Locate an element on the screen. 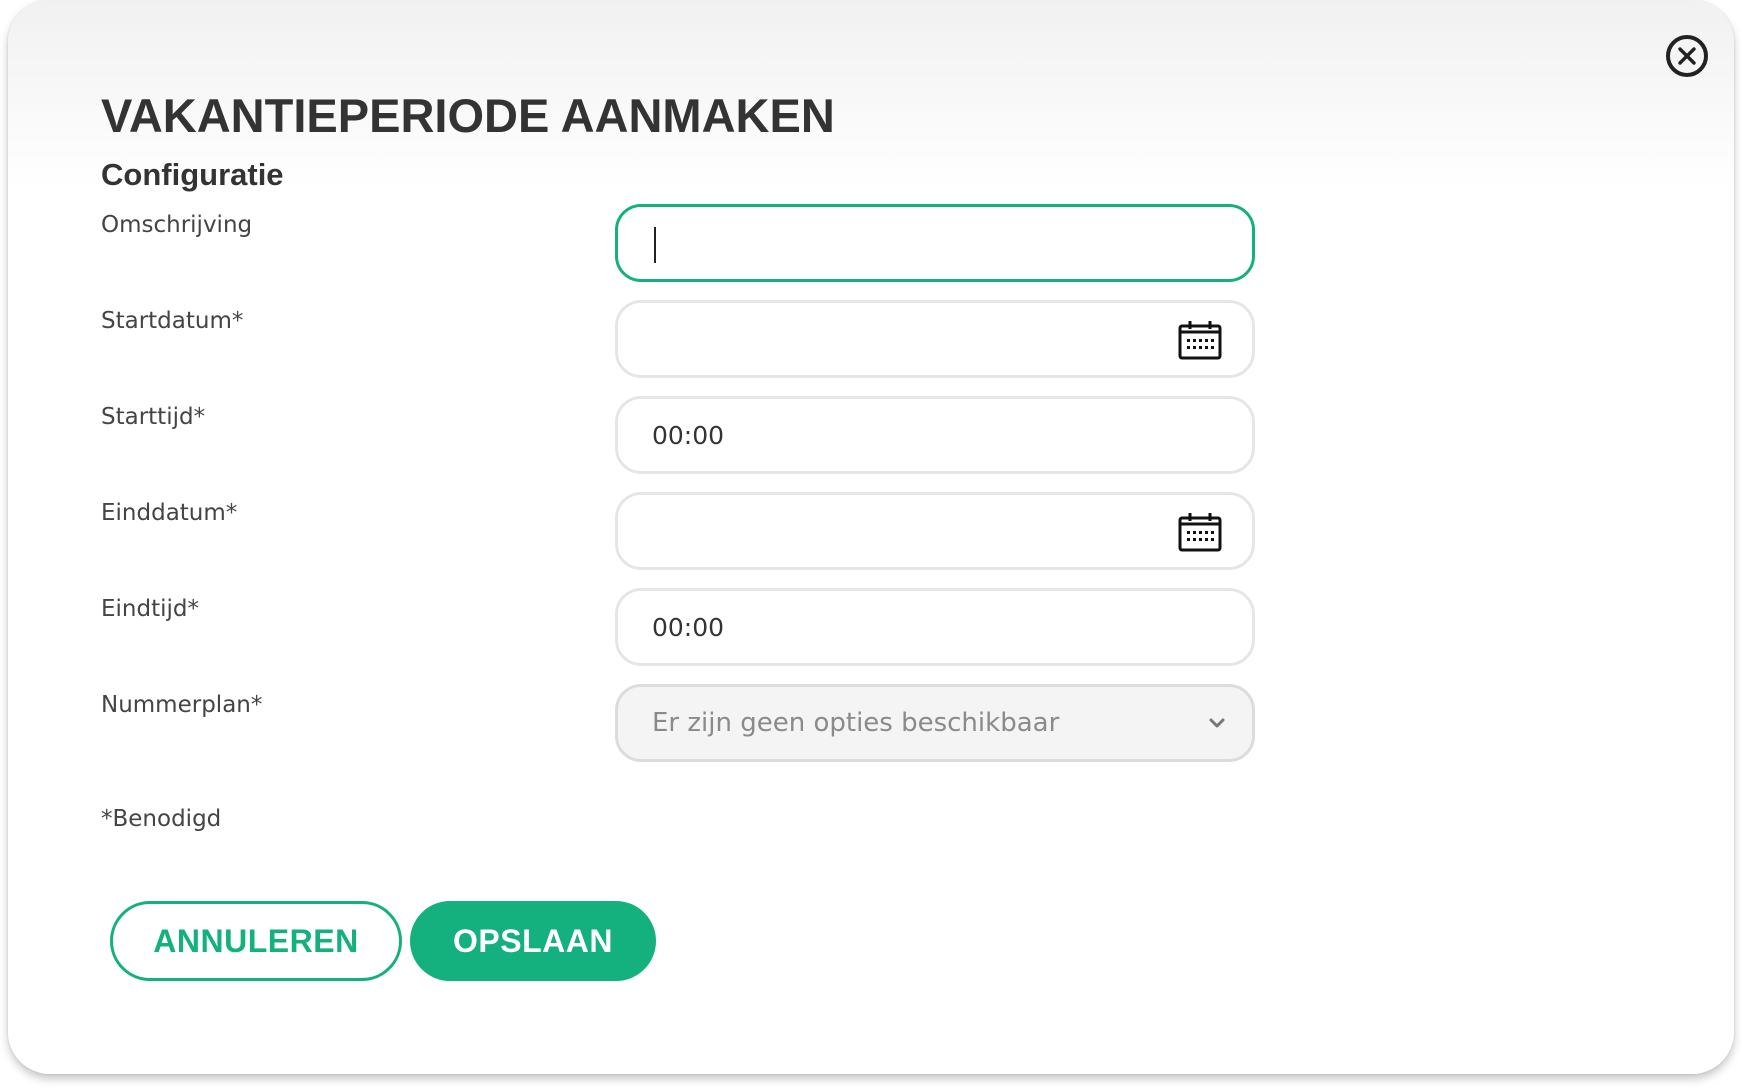 This screenshot has height=1092, width=1742. save-button: OPSLAAN is located at coordinates (533, 941).